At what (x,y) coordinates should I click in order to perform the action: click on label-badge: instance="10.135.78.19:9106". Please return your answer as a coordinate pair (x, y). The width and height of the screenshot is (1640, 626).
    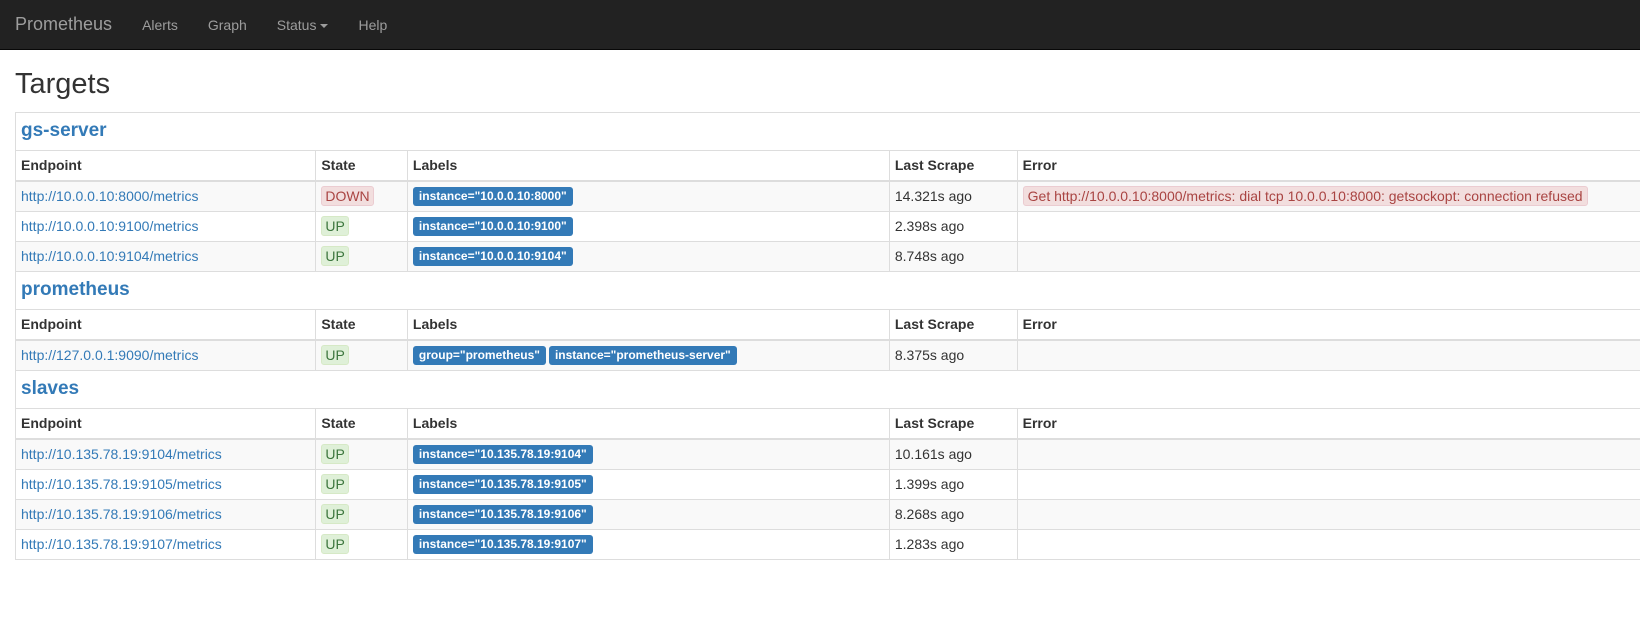
    Looking at the image, I should click on (502, 514).